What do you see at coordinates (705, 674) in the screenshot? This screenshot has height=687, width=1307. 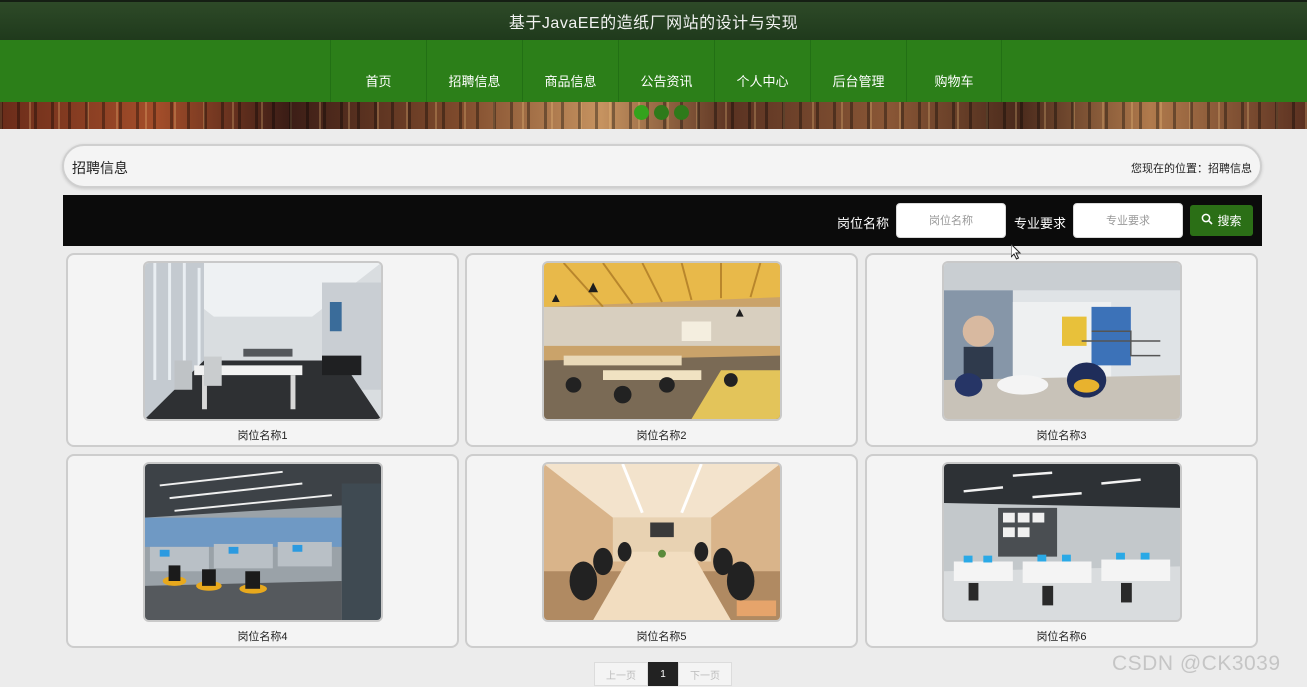 I see `next-page-button: 下一页` at bounding box center [705, 674].